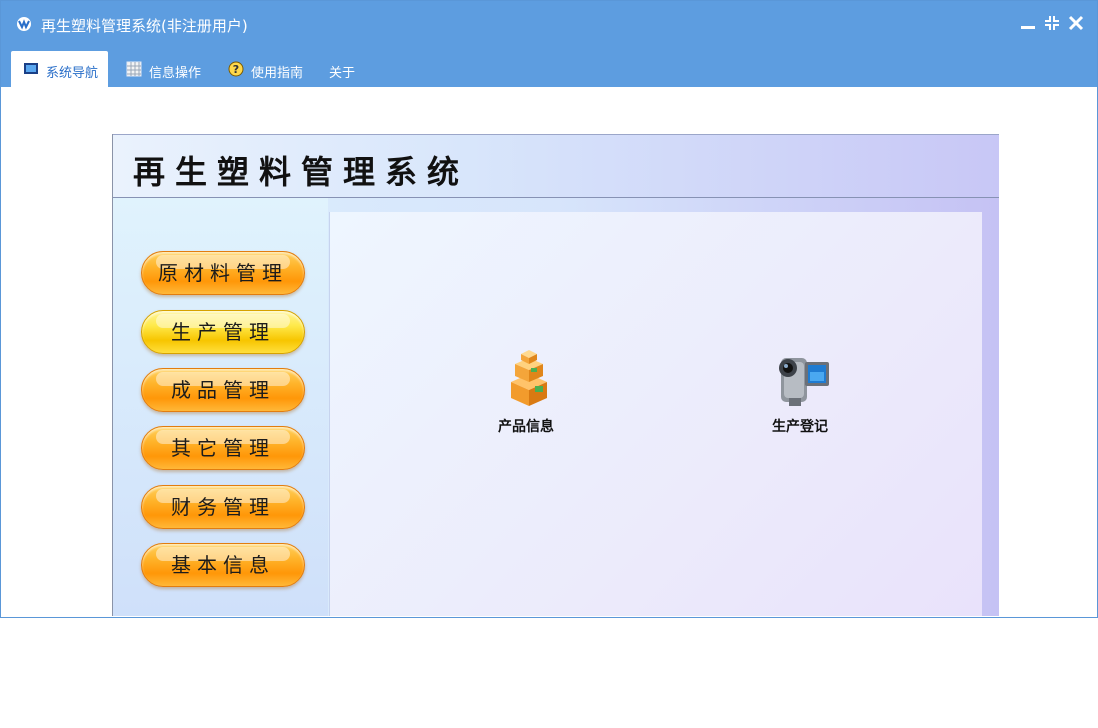 The width and height of the screenshot is (1098, 728). I want to click on launcher-production-registration: 生产登记, so click(800, 396).